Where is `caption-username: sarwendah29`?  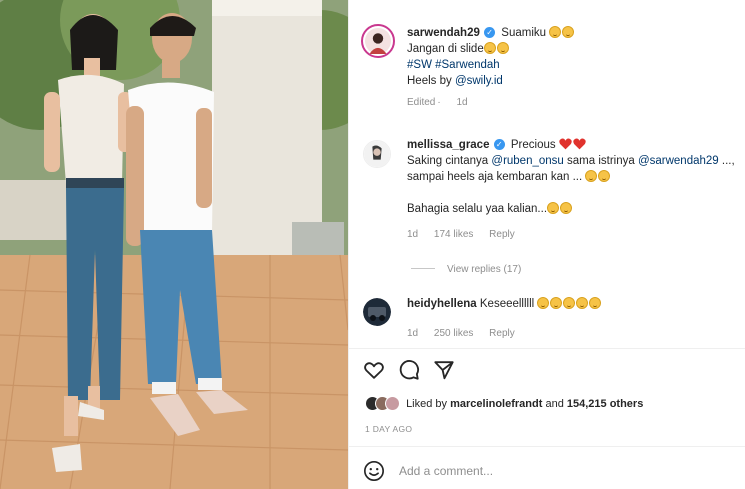 caption-username: sarwendah29 is located at coordinates (443, 33).